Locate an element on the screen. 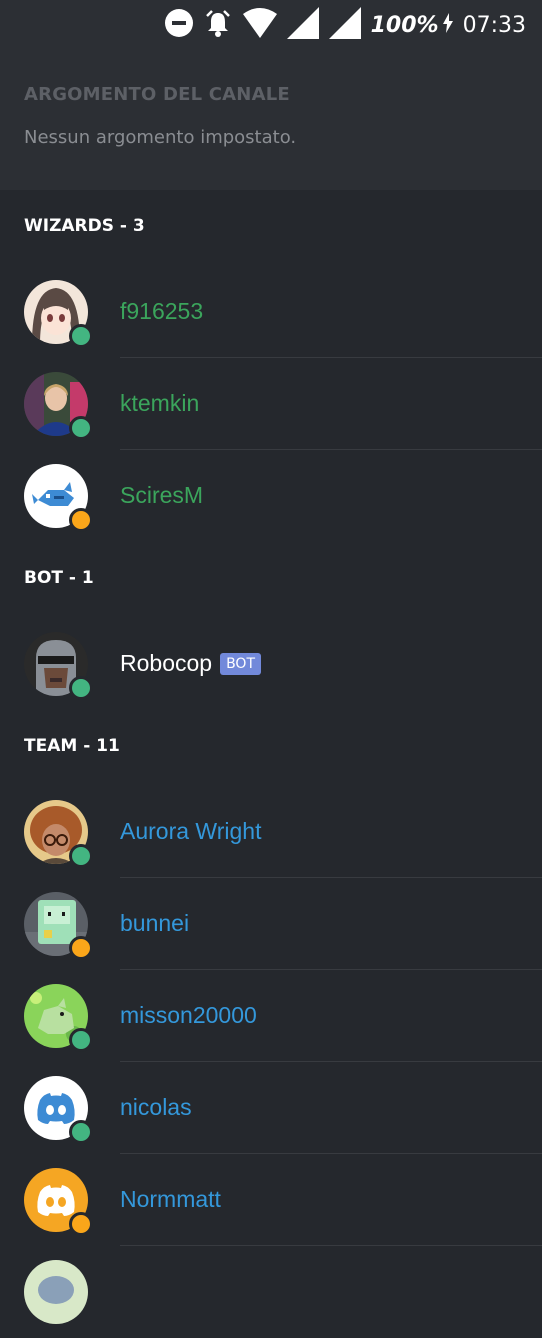  section-header-bot: BOT - 1 is located at coordinates (59, 578).